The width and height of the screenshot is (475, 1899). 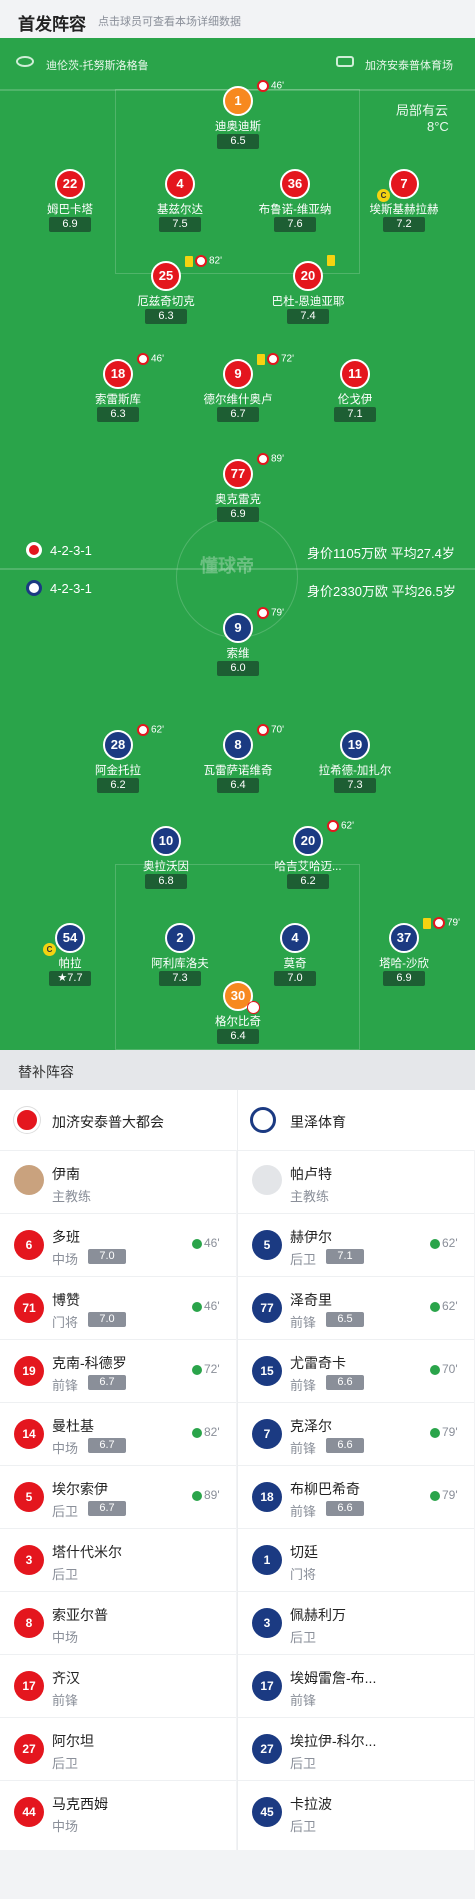 I want to click on home-player-11: 11 伦戈伊 7.1, so click(x=355, y=391).